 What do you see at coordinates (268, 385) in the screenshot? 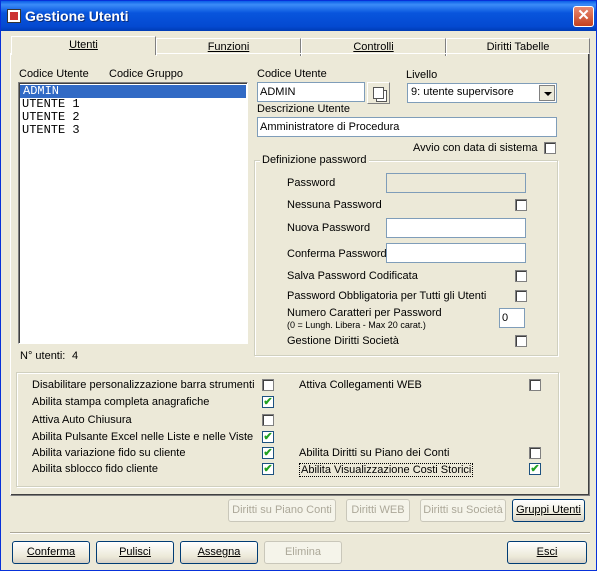
I see `opt-disable-toolbar-checkbox` at bounding box center [268, 385].